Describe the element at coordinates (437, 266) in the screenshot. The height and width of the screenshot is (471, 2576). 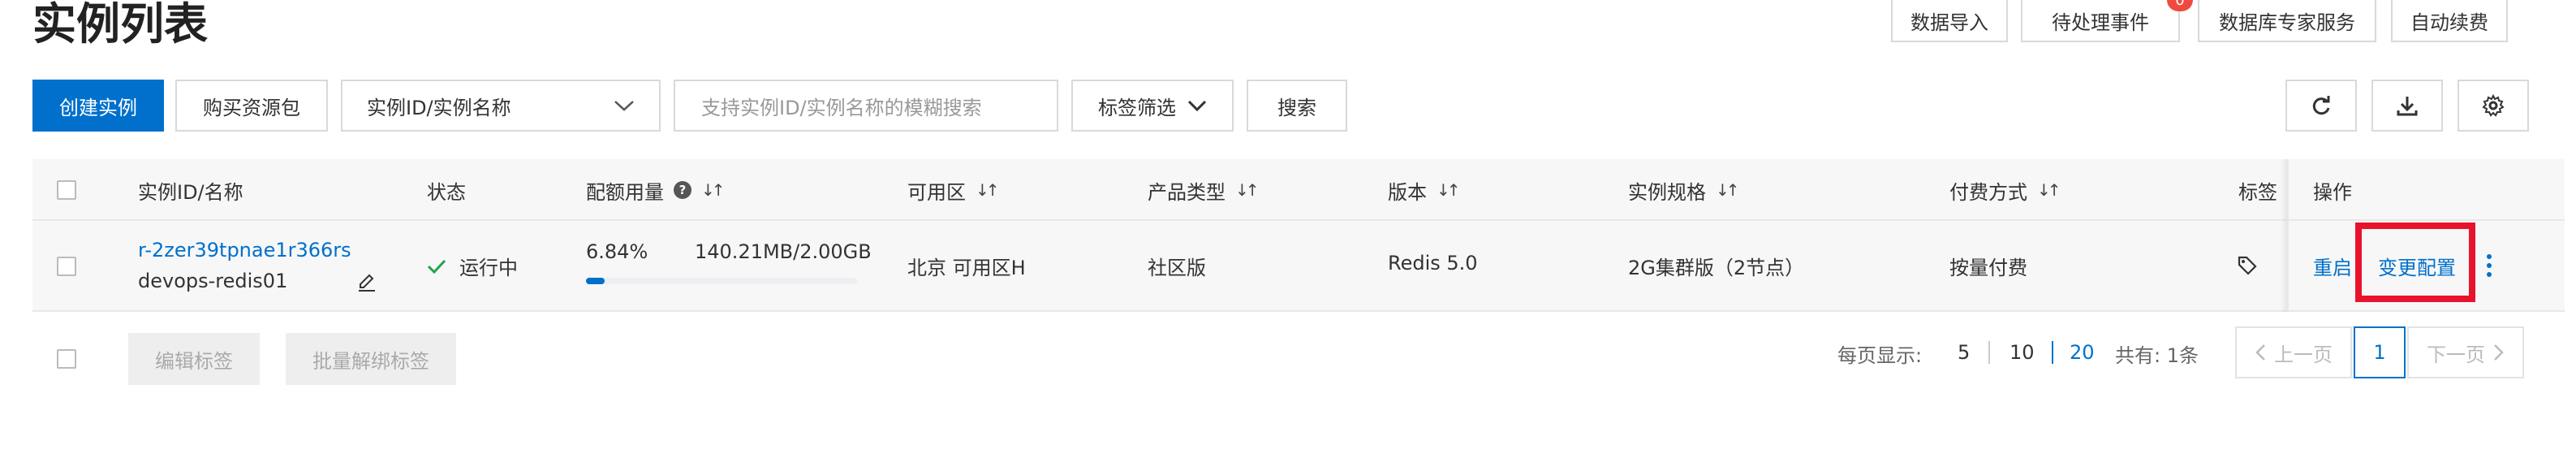
I see `check-icon` at that location.